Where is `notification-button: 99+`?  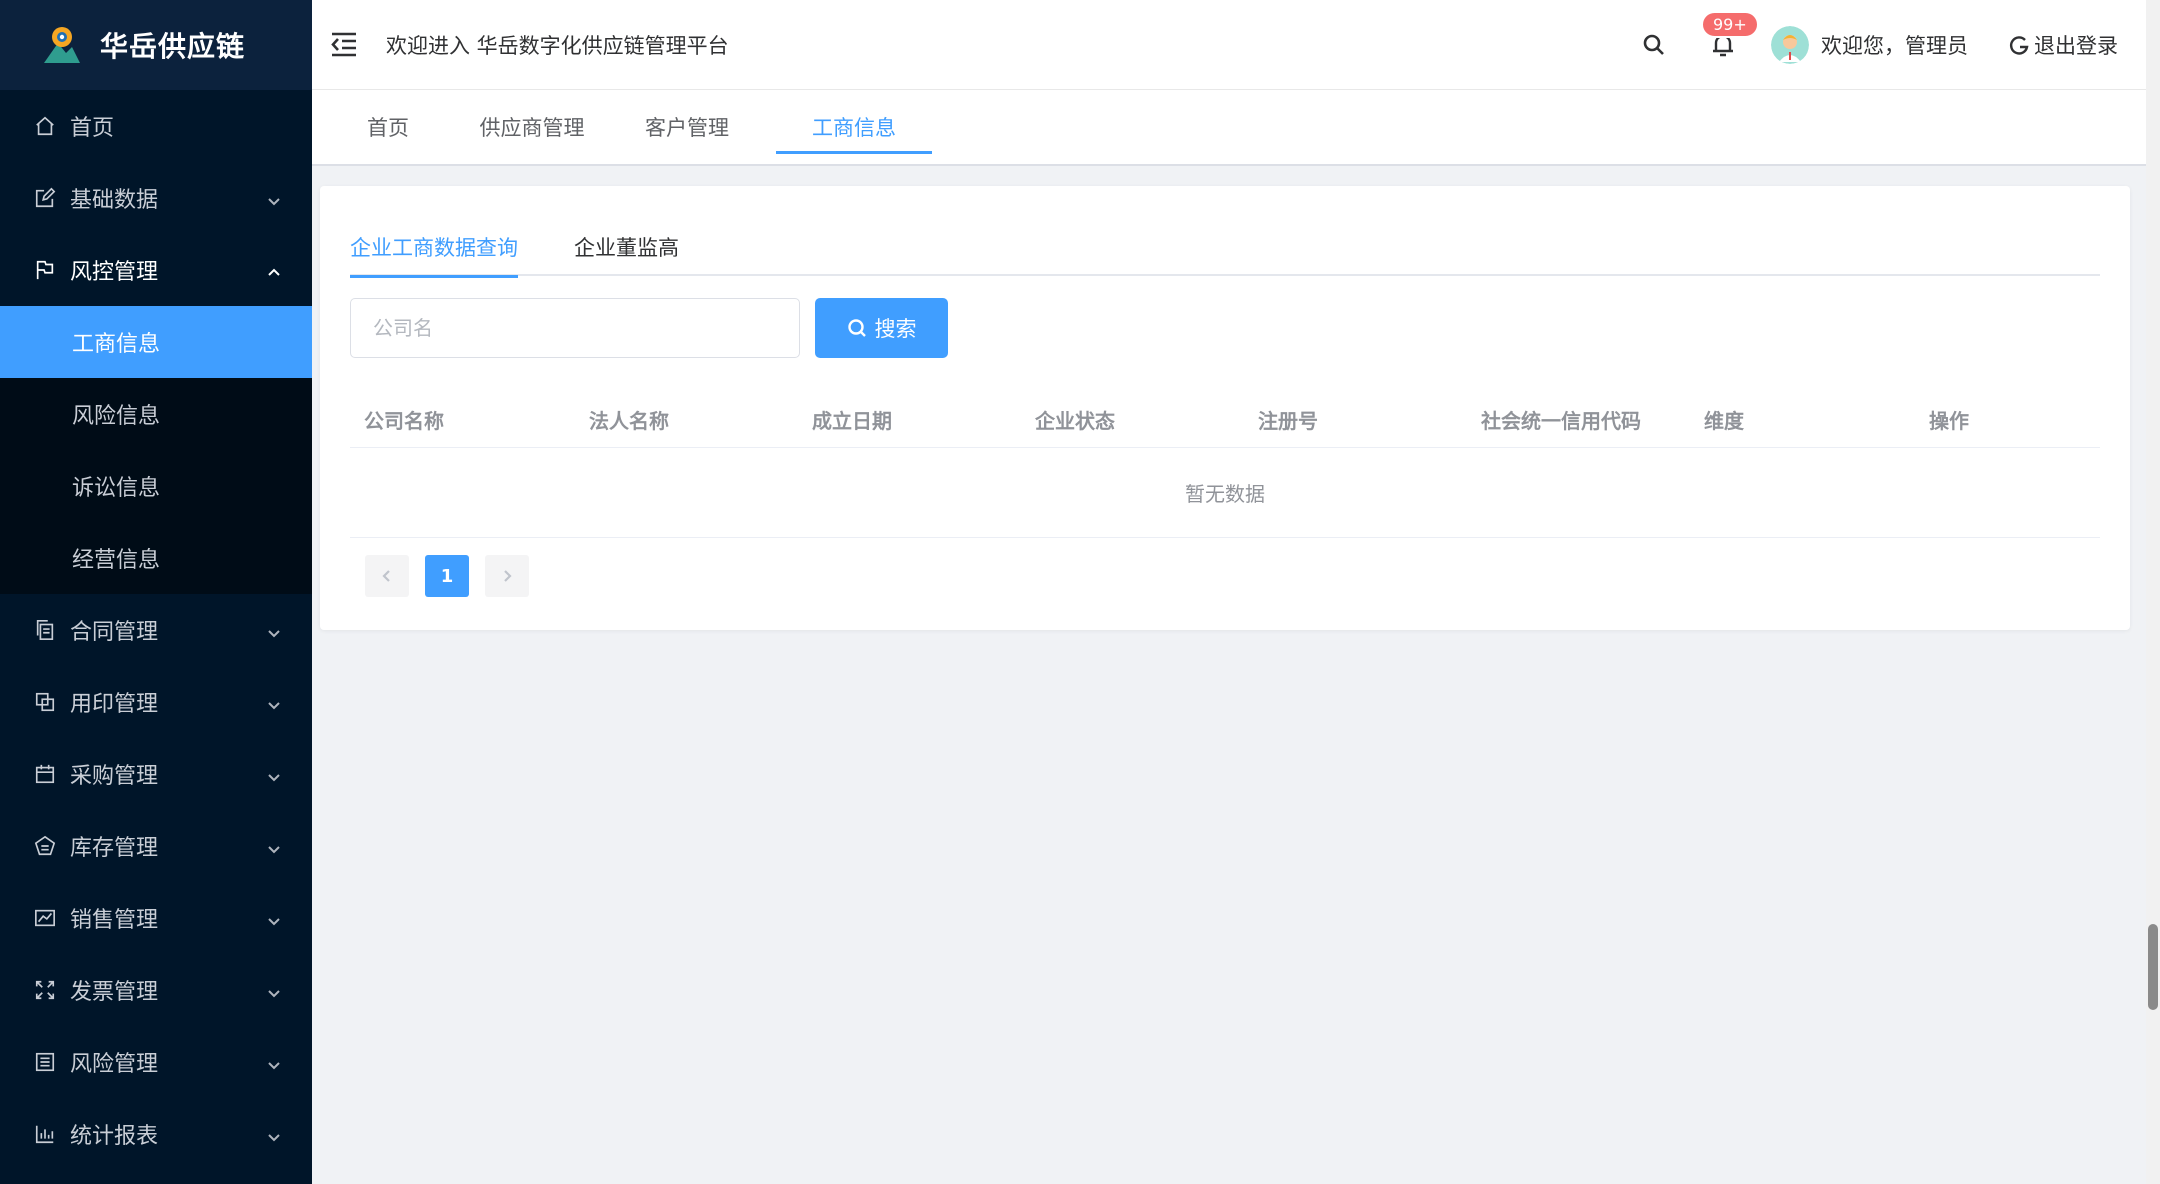 notification-button: 99+ is located at coordinates (1730, 34).